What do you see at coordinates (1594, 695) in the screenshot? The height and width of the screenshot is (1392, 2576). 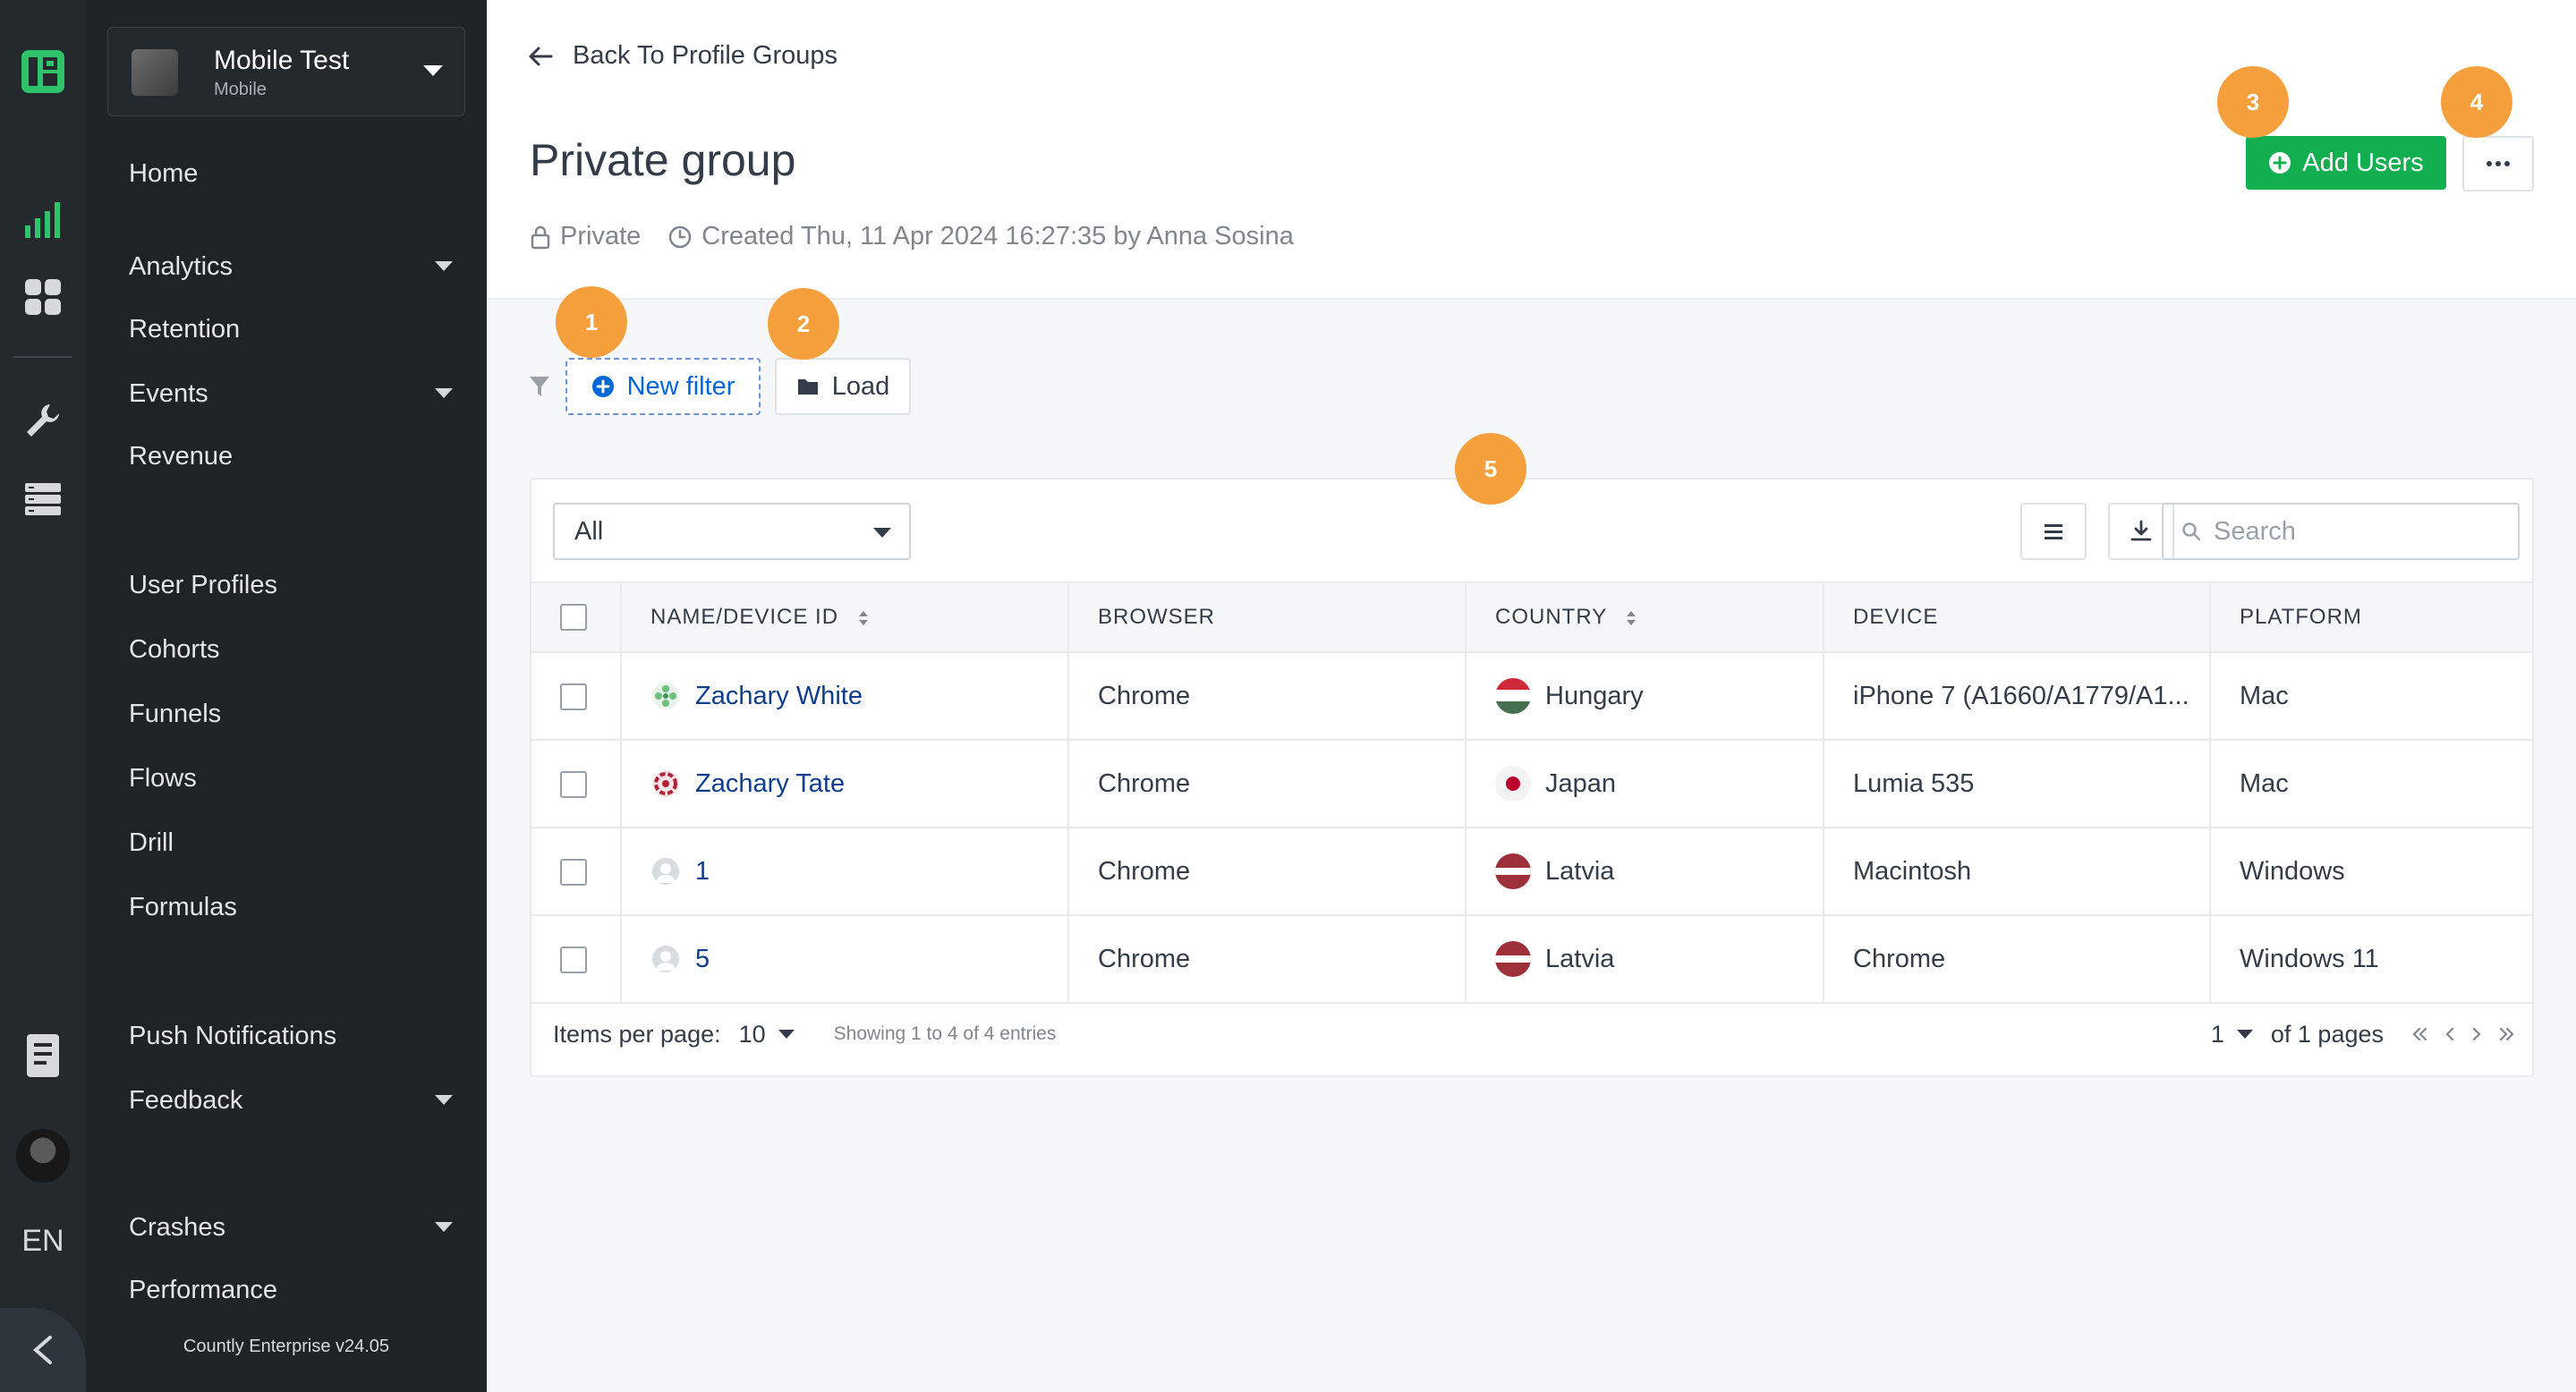 I see `country-label: Hungary` at bounding box center [1594, 695].